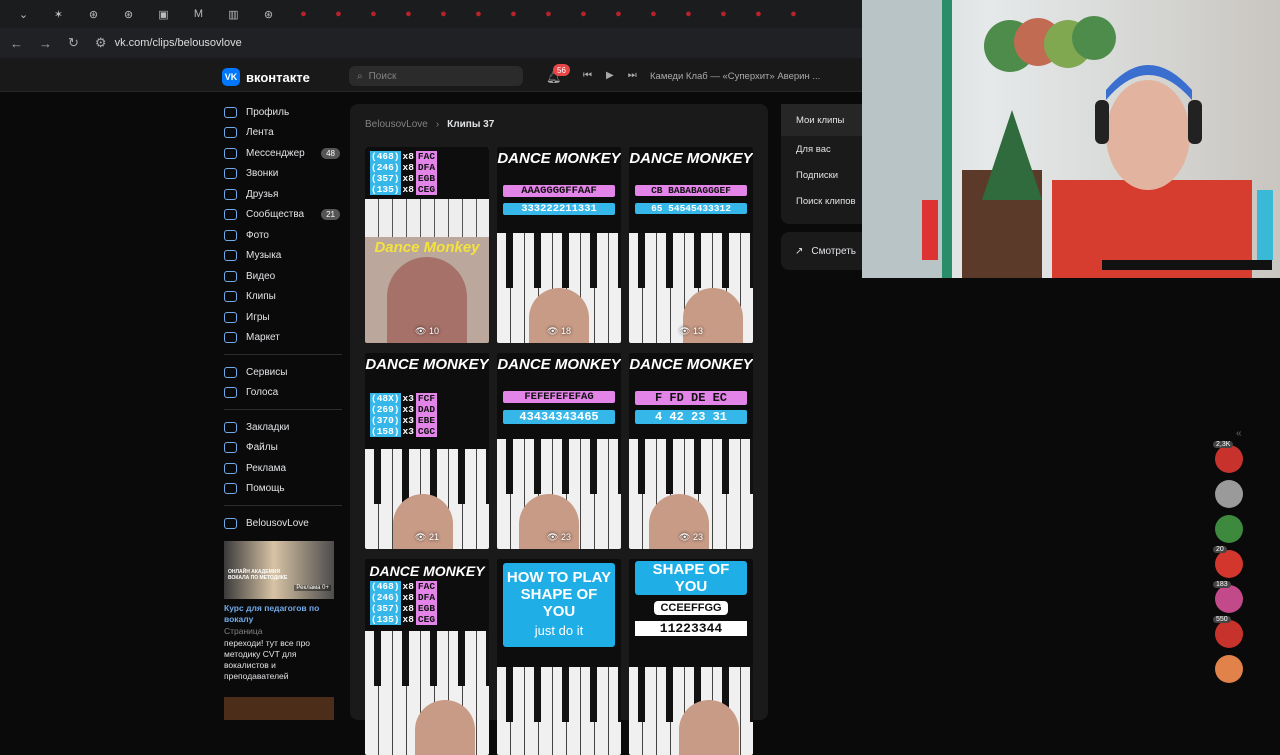 The image size is (1280, 755). Describe the element at coordinates (691, 608) in the screenshot. I see `clip-notes: CCEEFFGG` at that location.